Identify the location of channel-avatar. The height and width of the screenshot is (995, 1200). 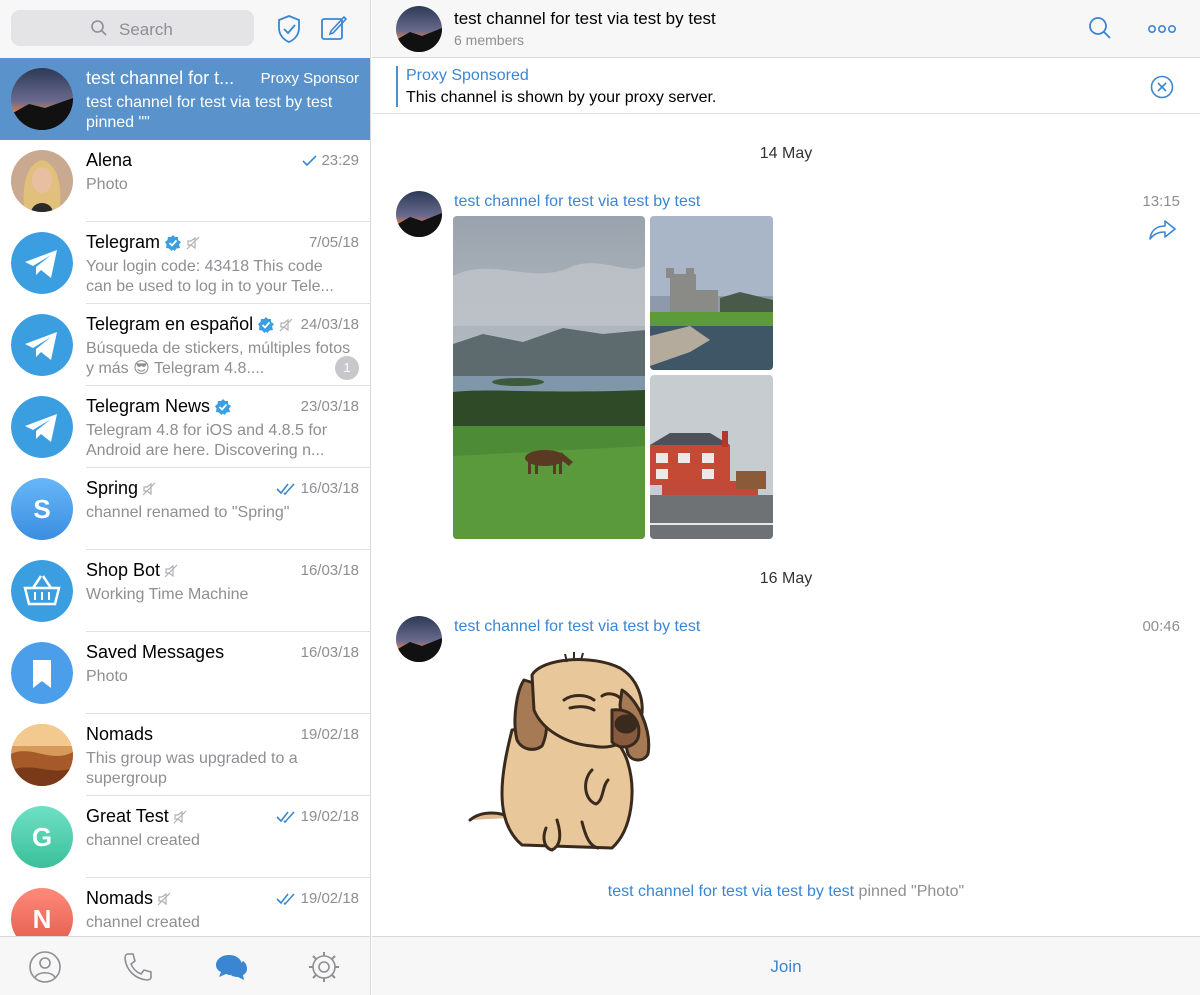
(419, 29).